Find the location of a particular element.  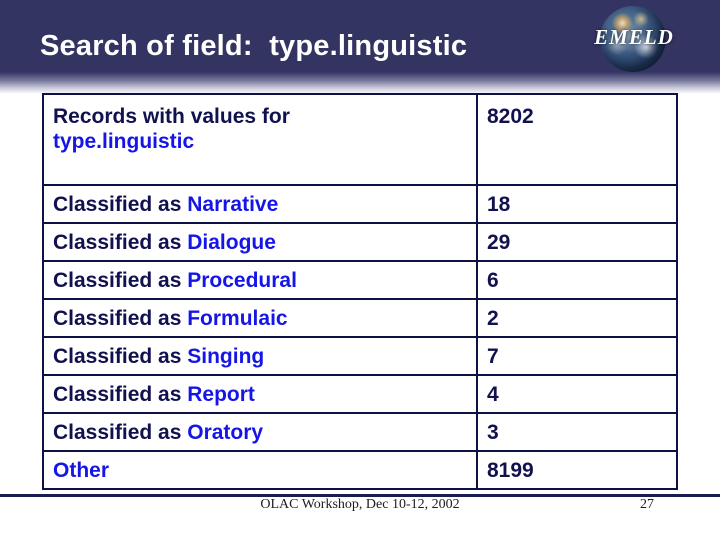

label-field: type.linguistic is located at coordinates (124, 141).